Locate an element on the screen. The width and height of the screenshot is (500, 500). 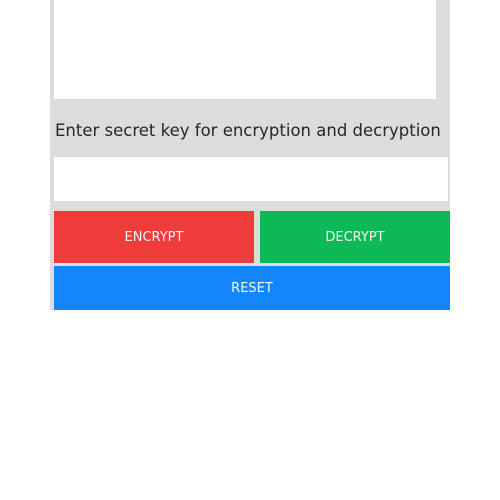
reset-button: RESET is located at coordinates (252, 288).